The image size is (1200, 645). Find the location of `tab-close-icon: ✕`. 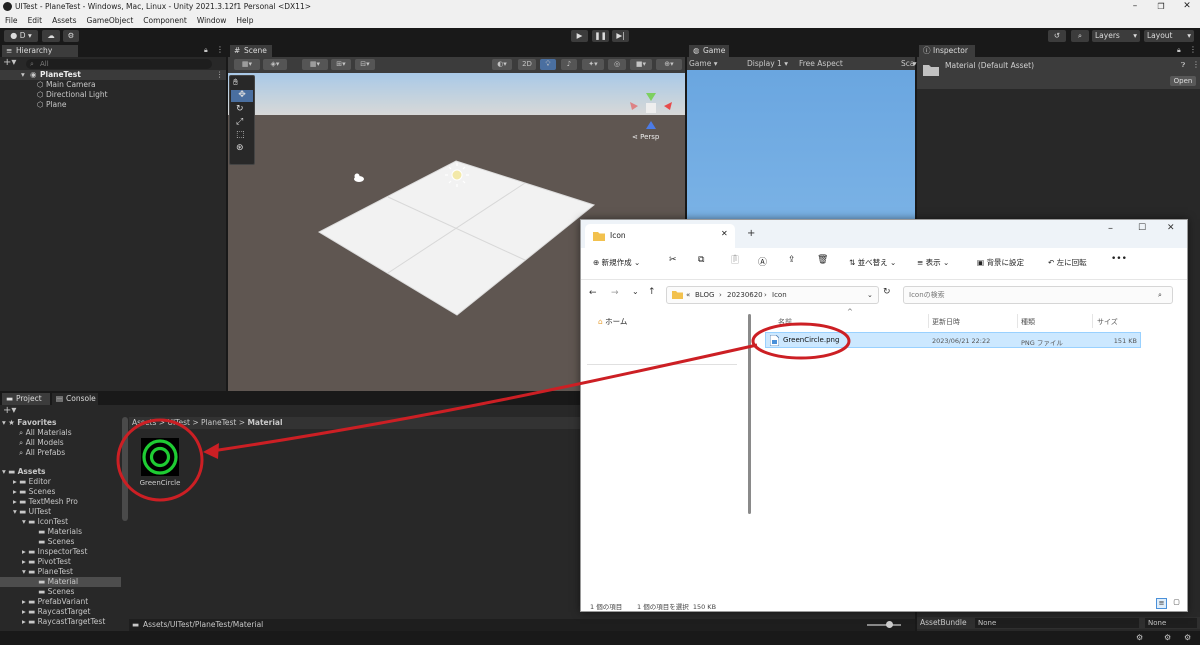

tab-close-icon: ✕ is located at coordinates (724, 233).